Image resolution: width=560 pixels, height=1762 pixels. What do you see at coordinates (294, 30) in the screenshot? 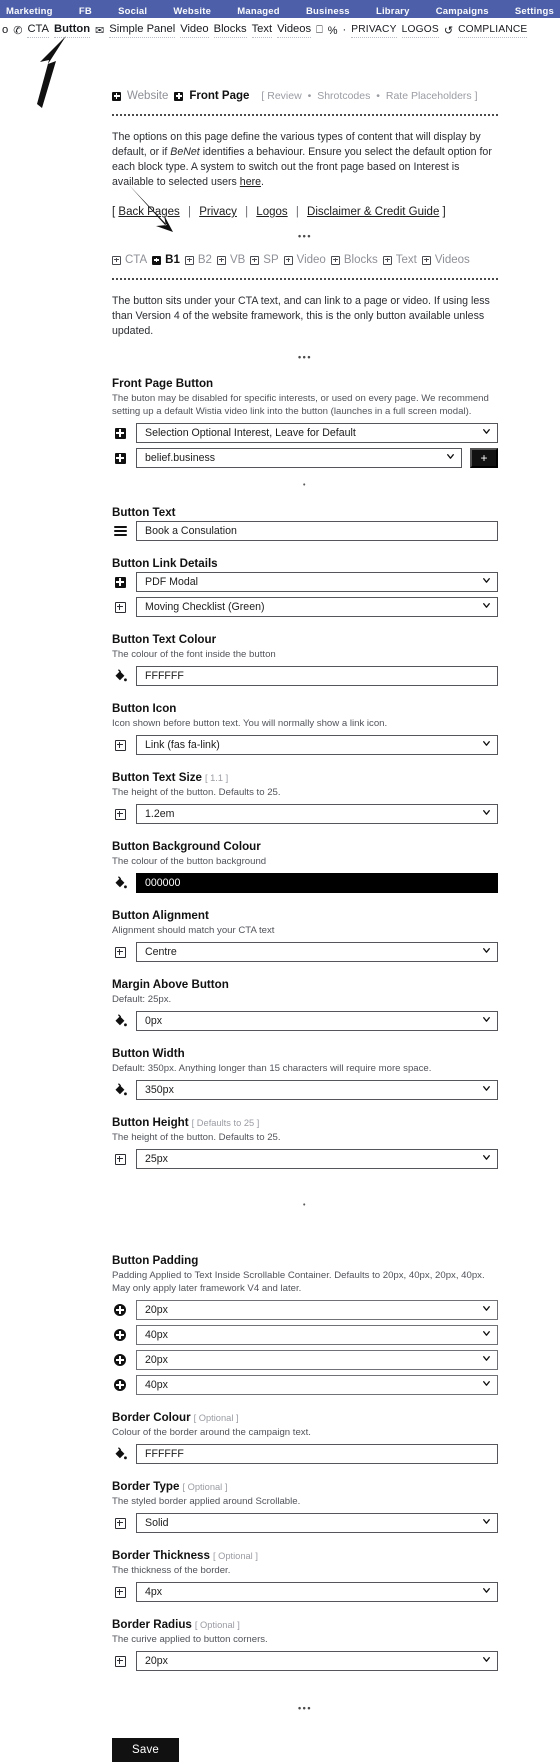
I see `toolbar-item-videos: Videos` at bounding box center [294, 30].